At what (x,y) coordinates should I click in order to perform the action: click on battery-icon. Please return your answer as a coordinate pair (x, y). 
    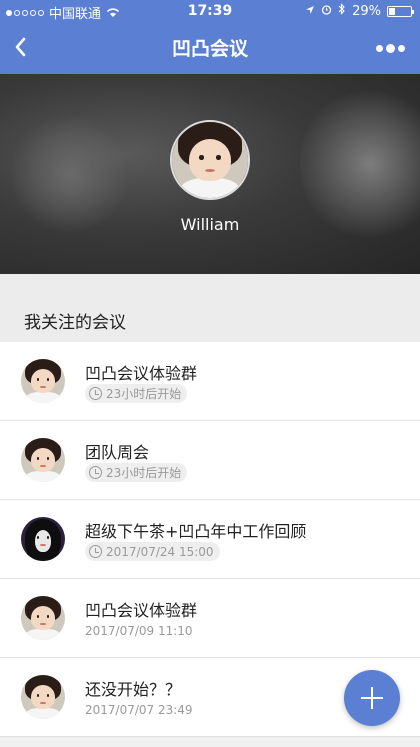
    Looking at the image, I should click on (400, 11).